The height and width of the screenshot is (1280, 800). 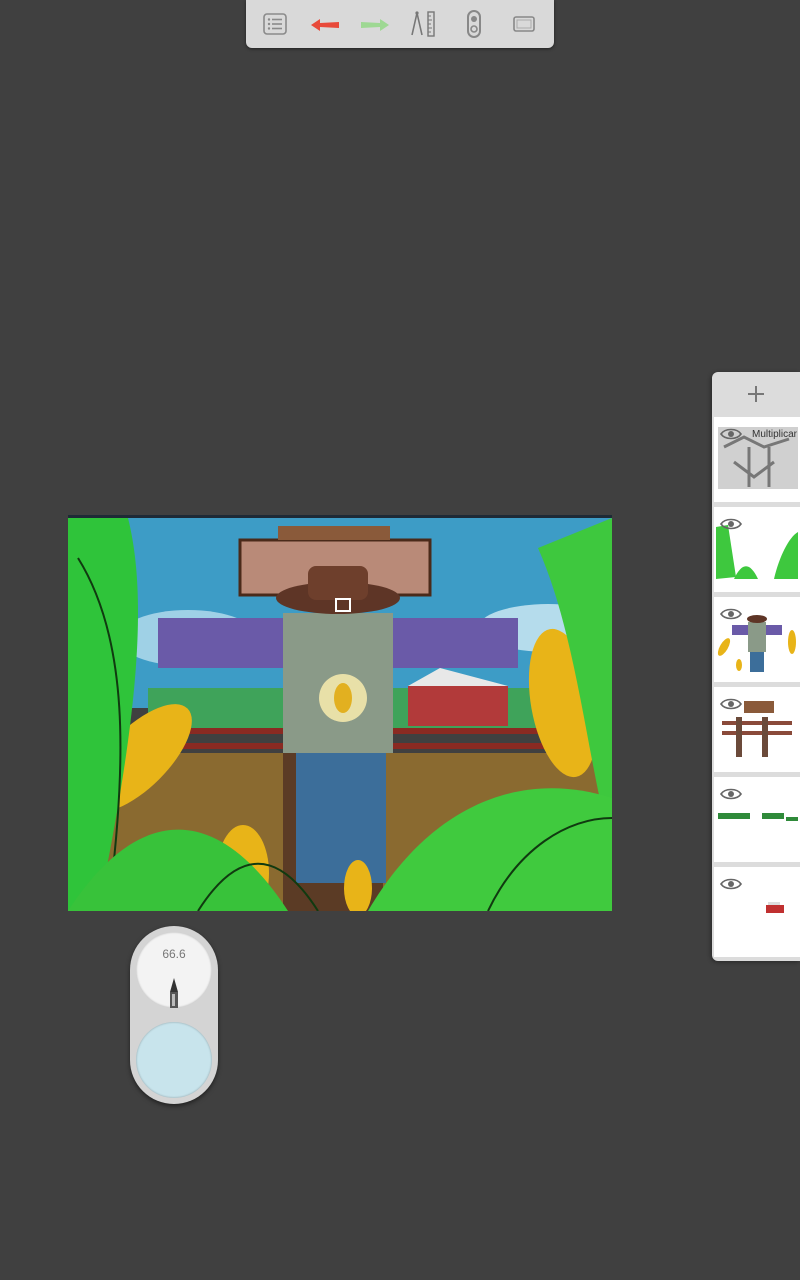 I want to click on layer-blend-mode: Multiplicar, so click(x=775, y=434).